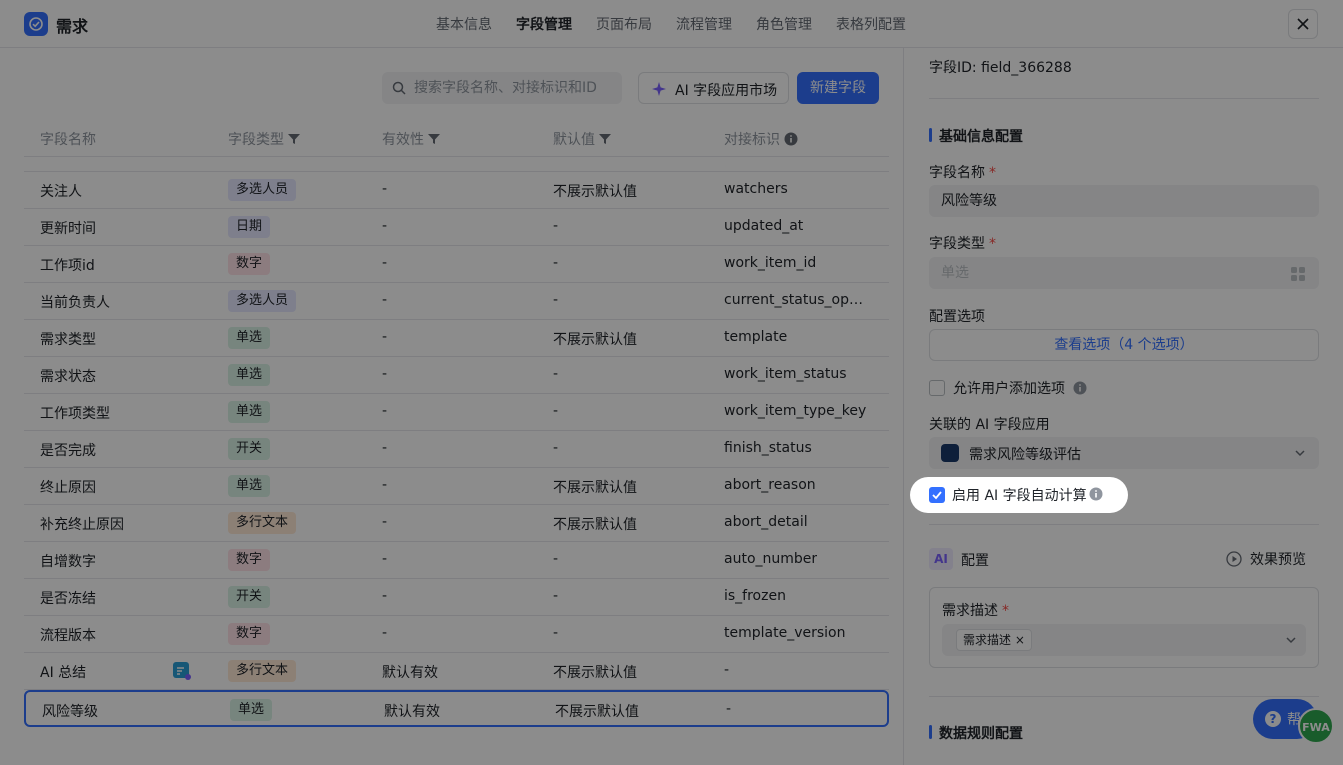 This screenshot has width=1343, height=765. Describe the element at coordinates (456, 338) in the screenshot. I see `table-row: 需求类型 单选 - 不展示默认值 template` at that location.